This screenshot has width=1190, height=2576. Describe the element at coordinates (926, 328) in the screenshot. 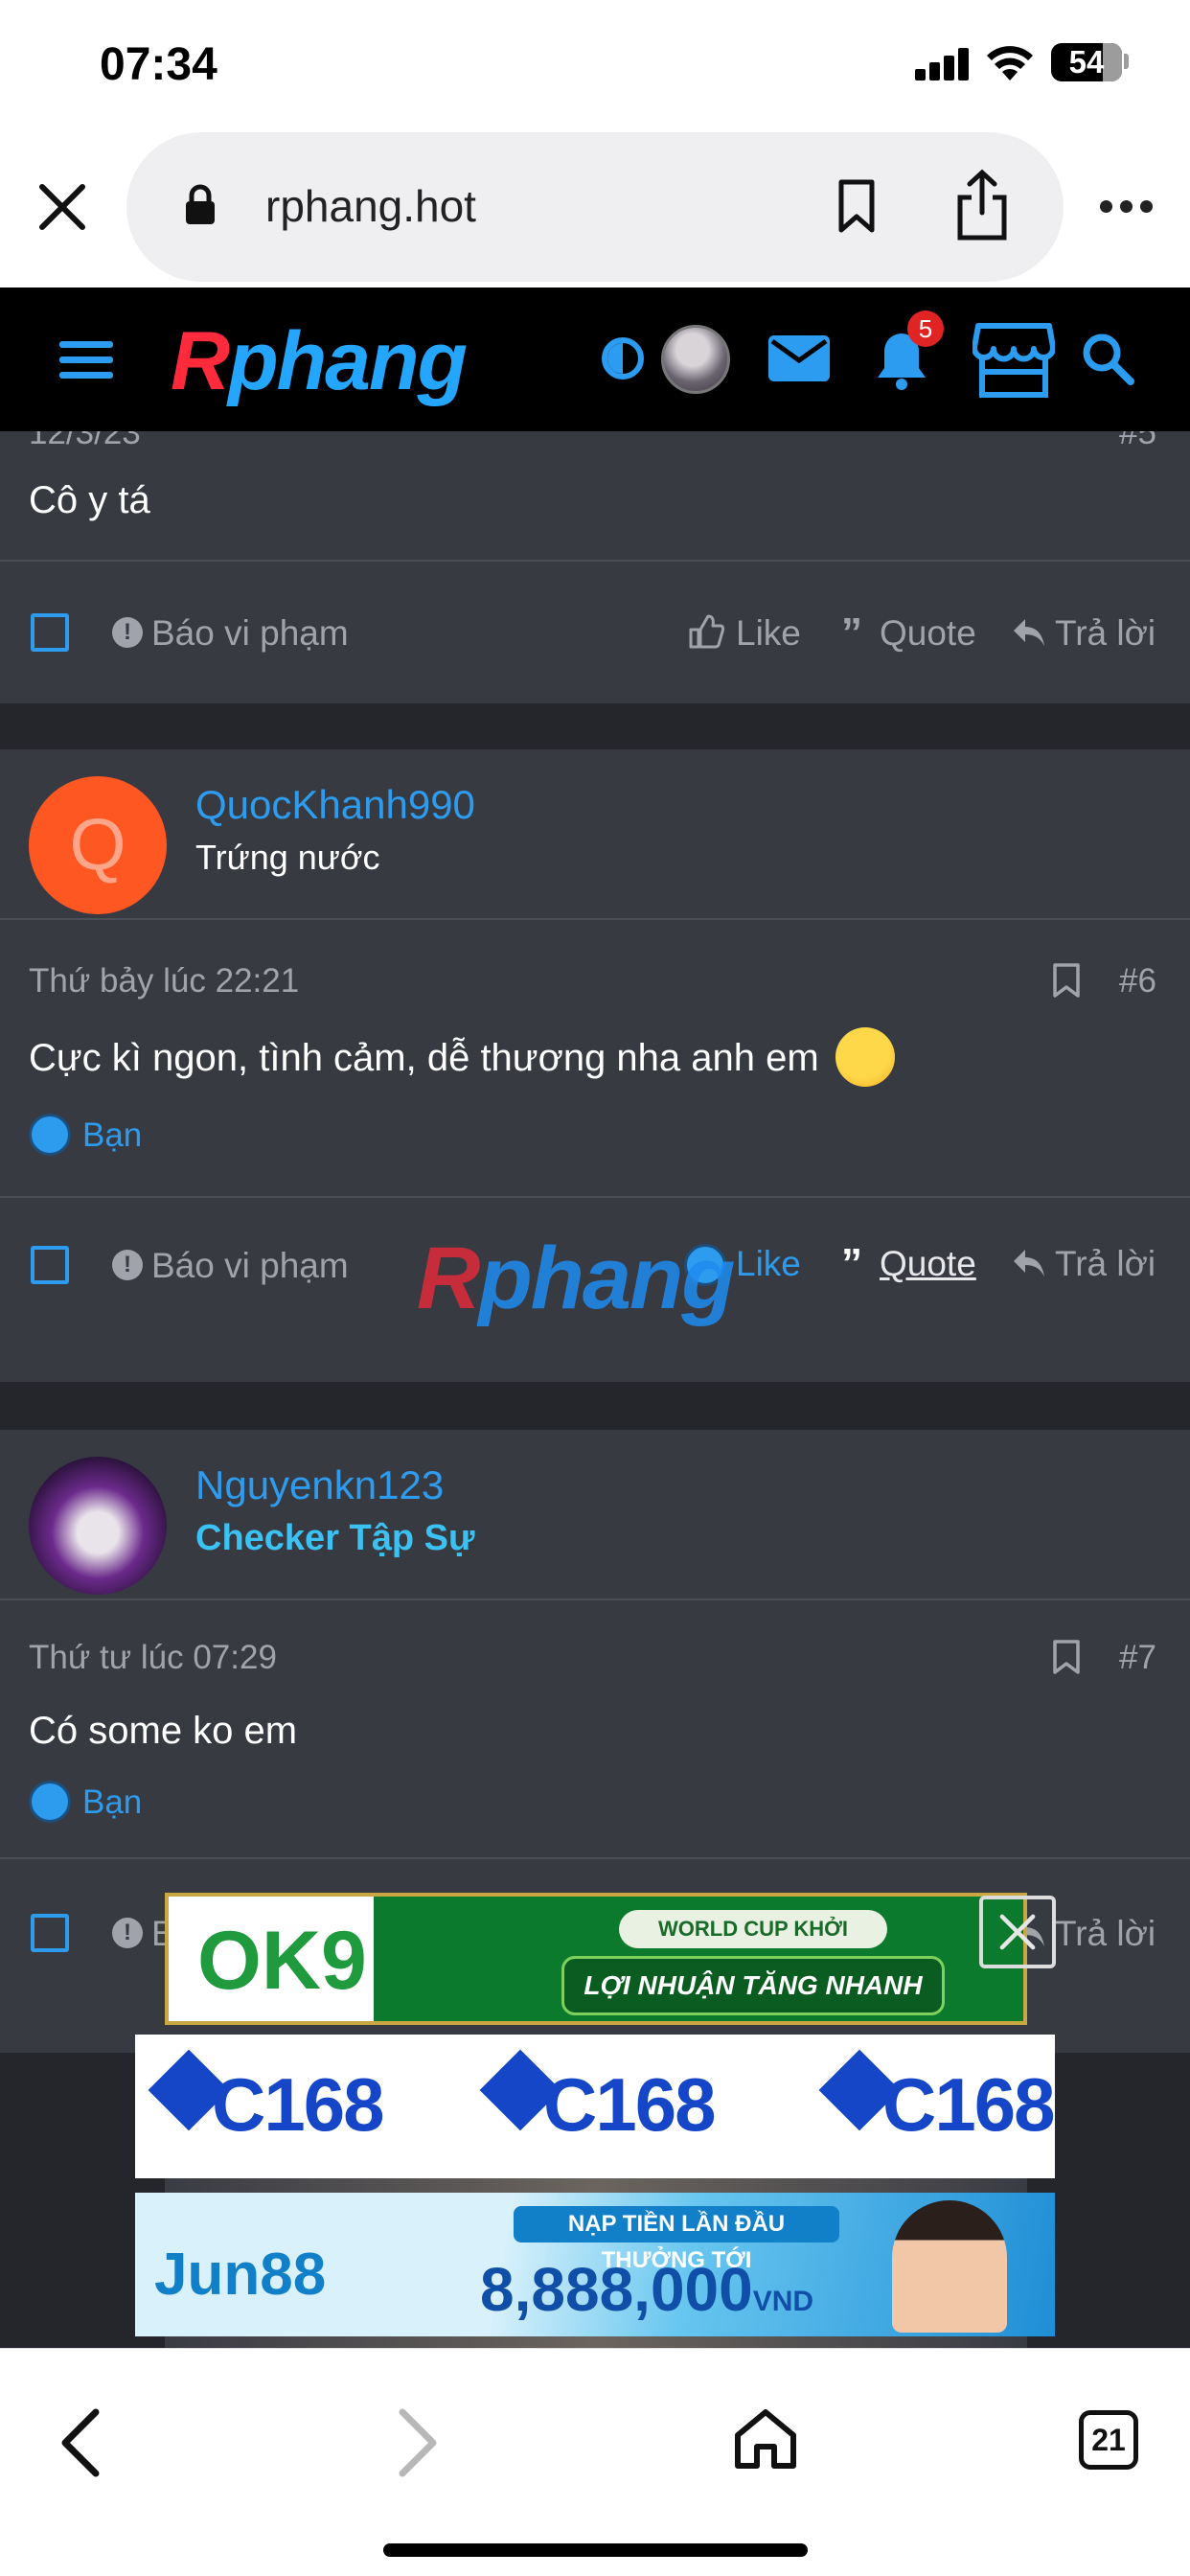

I see `notification-badge: 5` at that location.